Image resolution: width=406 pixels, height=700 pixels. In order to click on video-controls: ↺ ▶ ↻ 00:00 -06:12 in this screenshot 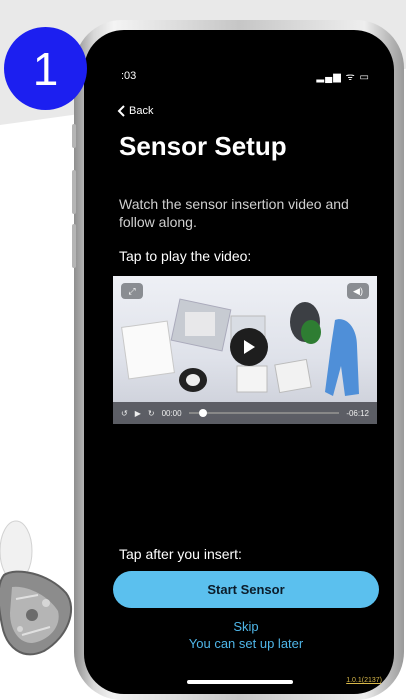, I will do `click(245, 413)`.